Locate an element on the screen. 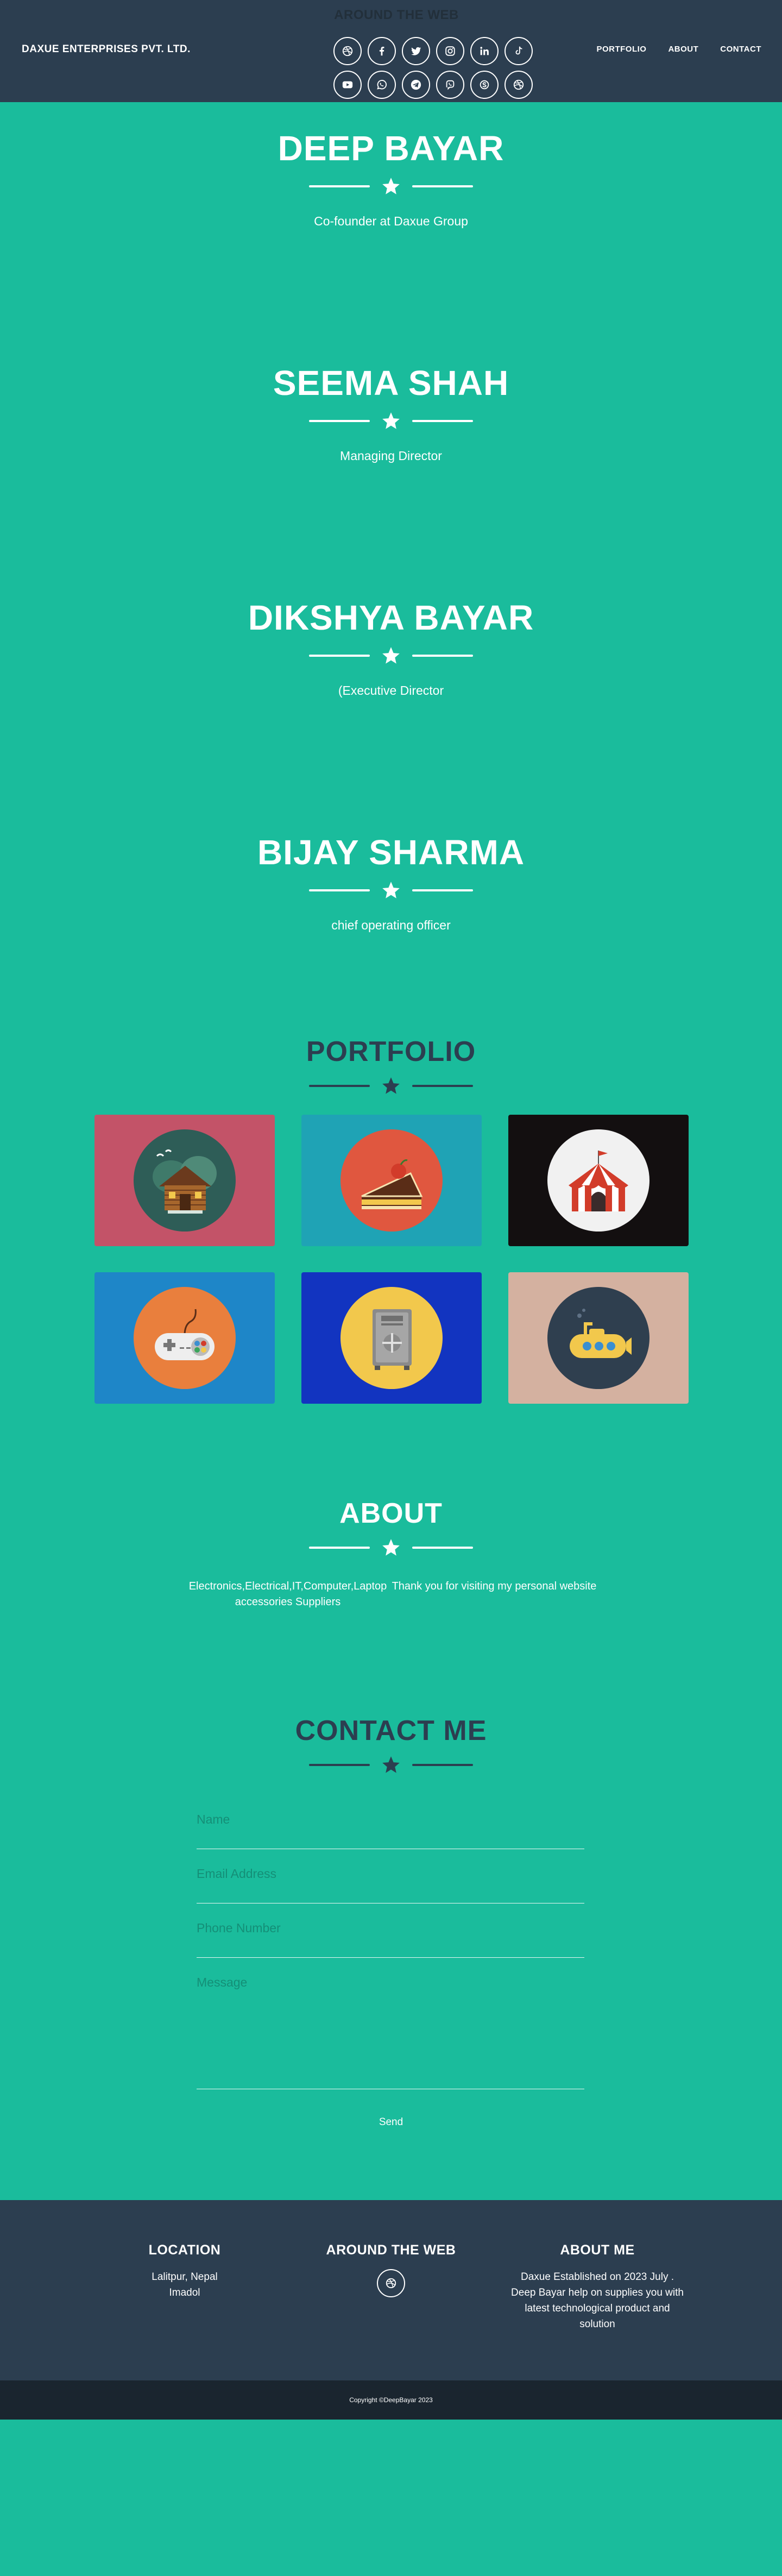 This screenshot has height=2576, width=782. team-member: DIKSHYA BAYAR (Executive Director is located at coordinates (391, 648).